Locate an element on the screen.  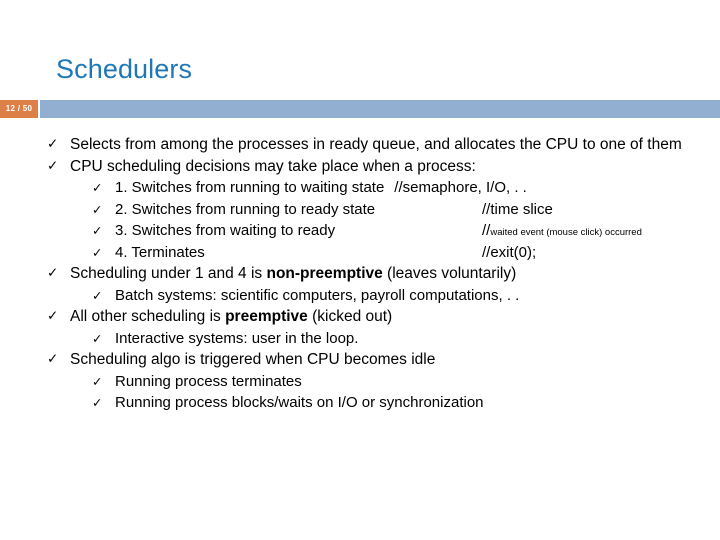
bullet-text-emphasis: preemptive is located at coordinates (266, 316).